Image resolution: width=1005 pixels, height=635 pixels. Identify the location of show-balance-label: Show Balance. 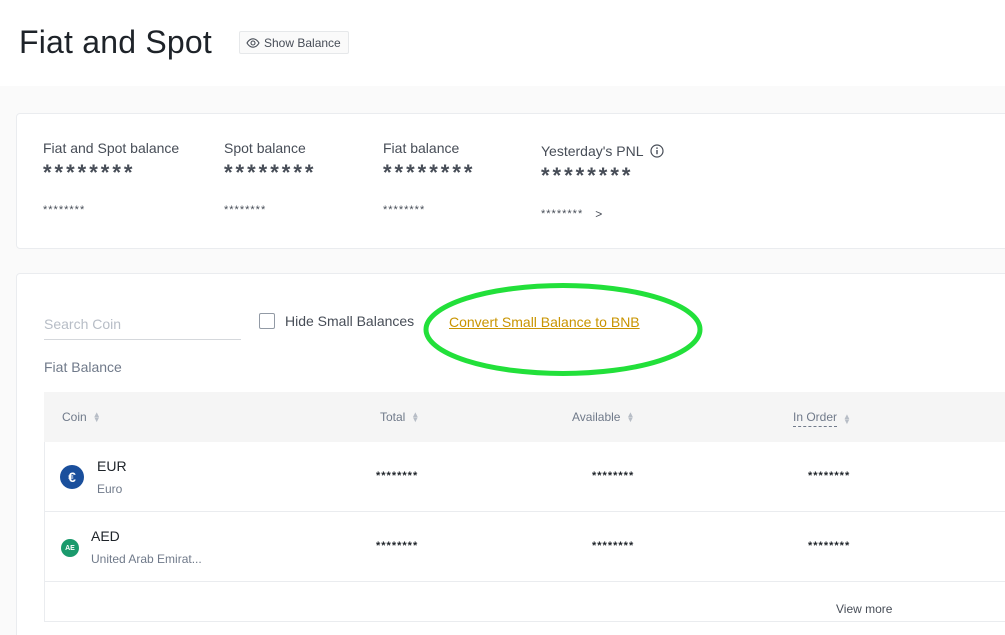
(302, 42).